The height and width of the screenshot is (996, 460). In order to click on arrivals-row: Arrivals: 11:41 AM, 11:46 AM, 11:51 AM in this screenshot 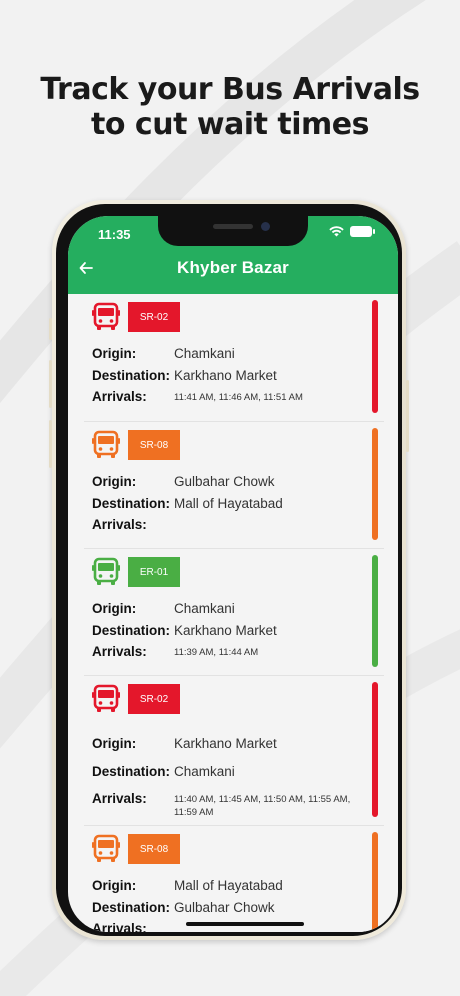, I will do `click(231, 396)`.